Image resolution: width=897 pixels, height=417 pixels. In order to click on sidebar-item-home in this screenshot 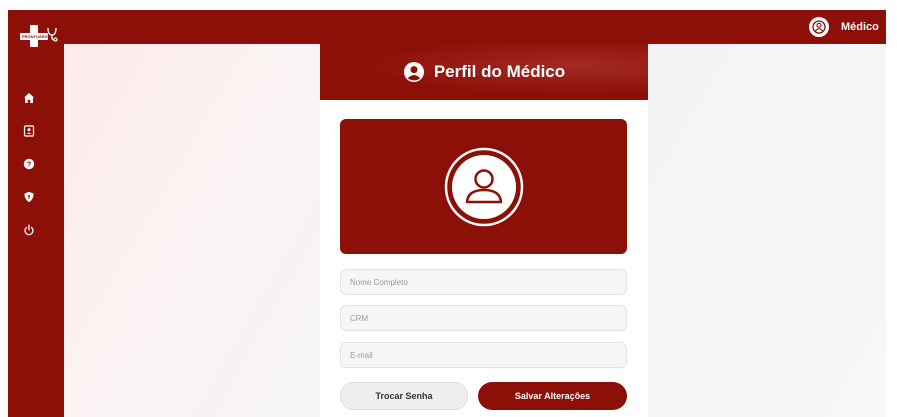, I will do `click(29, 98)`.